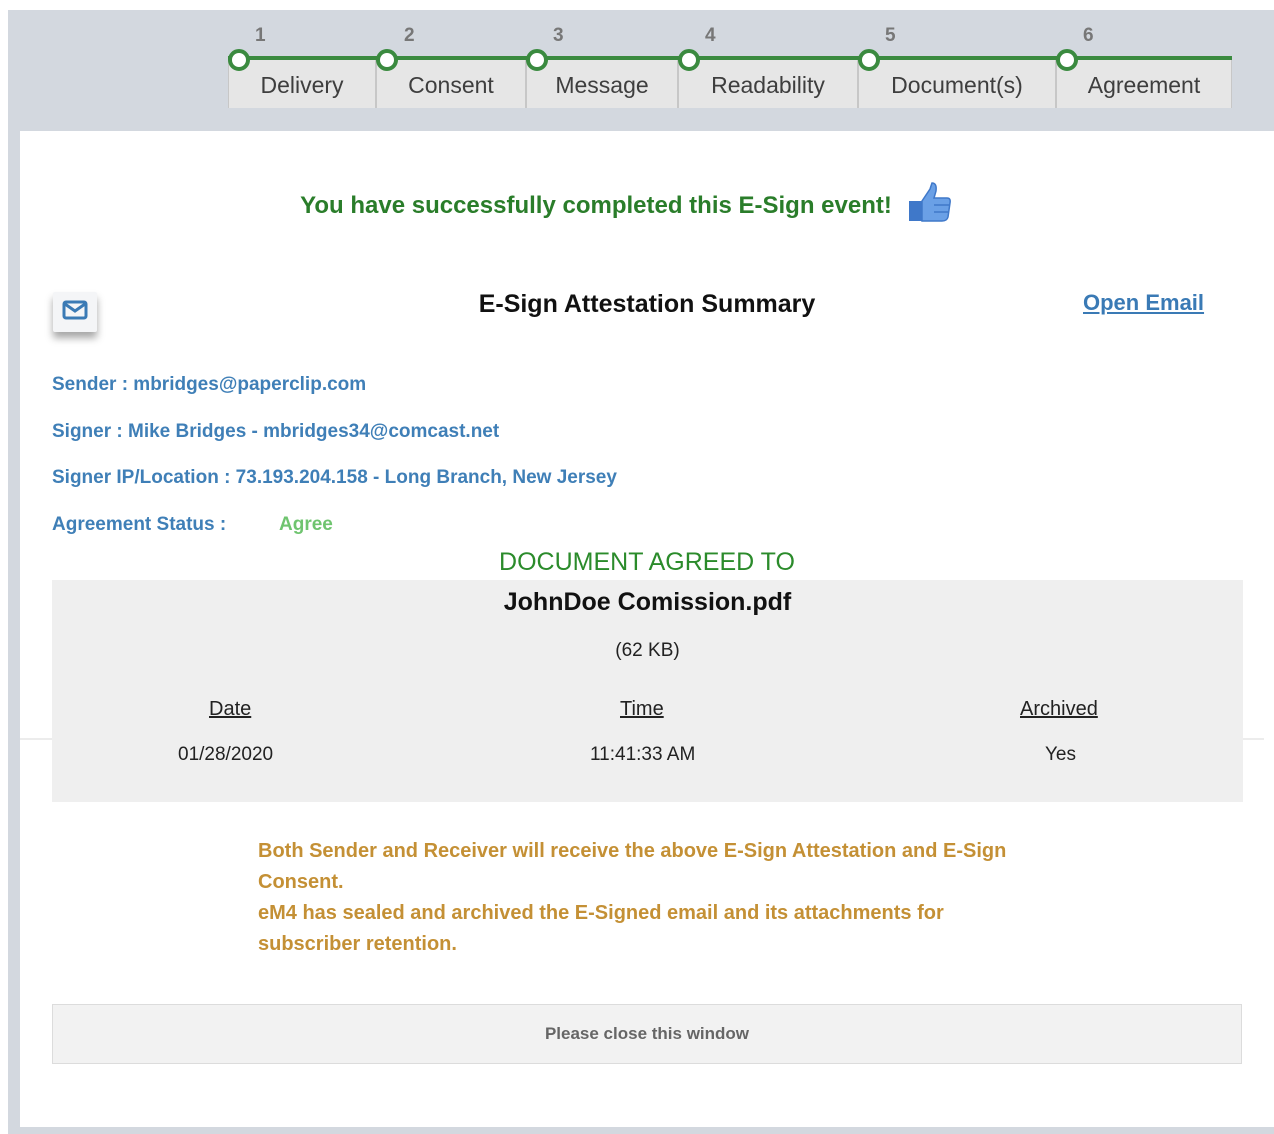 The image size is (1274, 1134). What do you see at coordinates (647, 602) in the screenshot?
I see `document-file-name: JohnDoe Comission.pdf` at bounding box center [647, 602].